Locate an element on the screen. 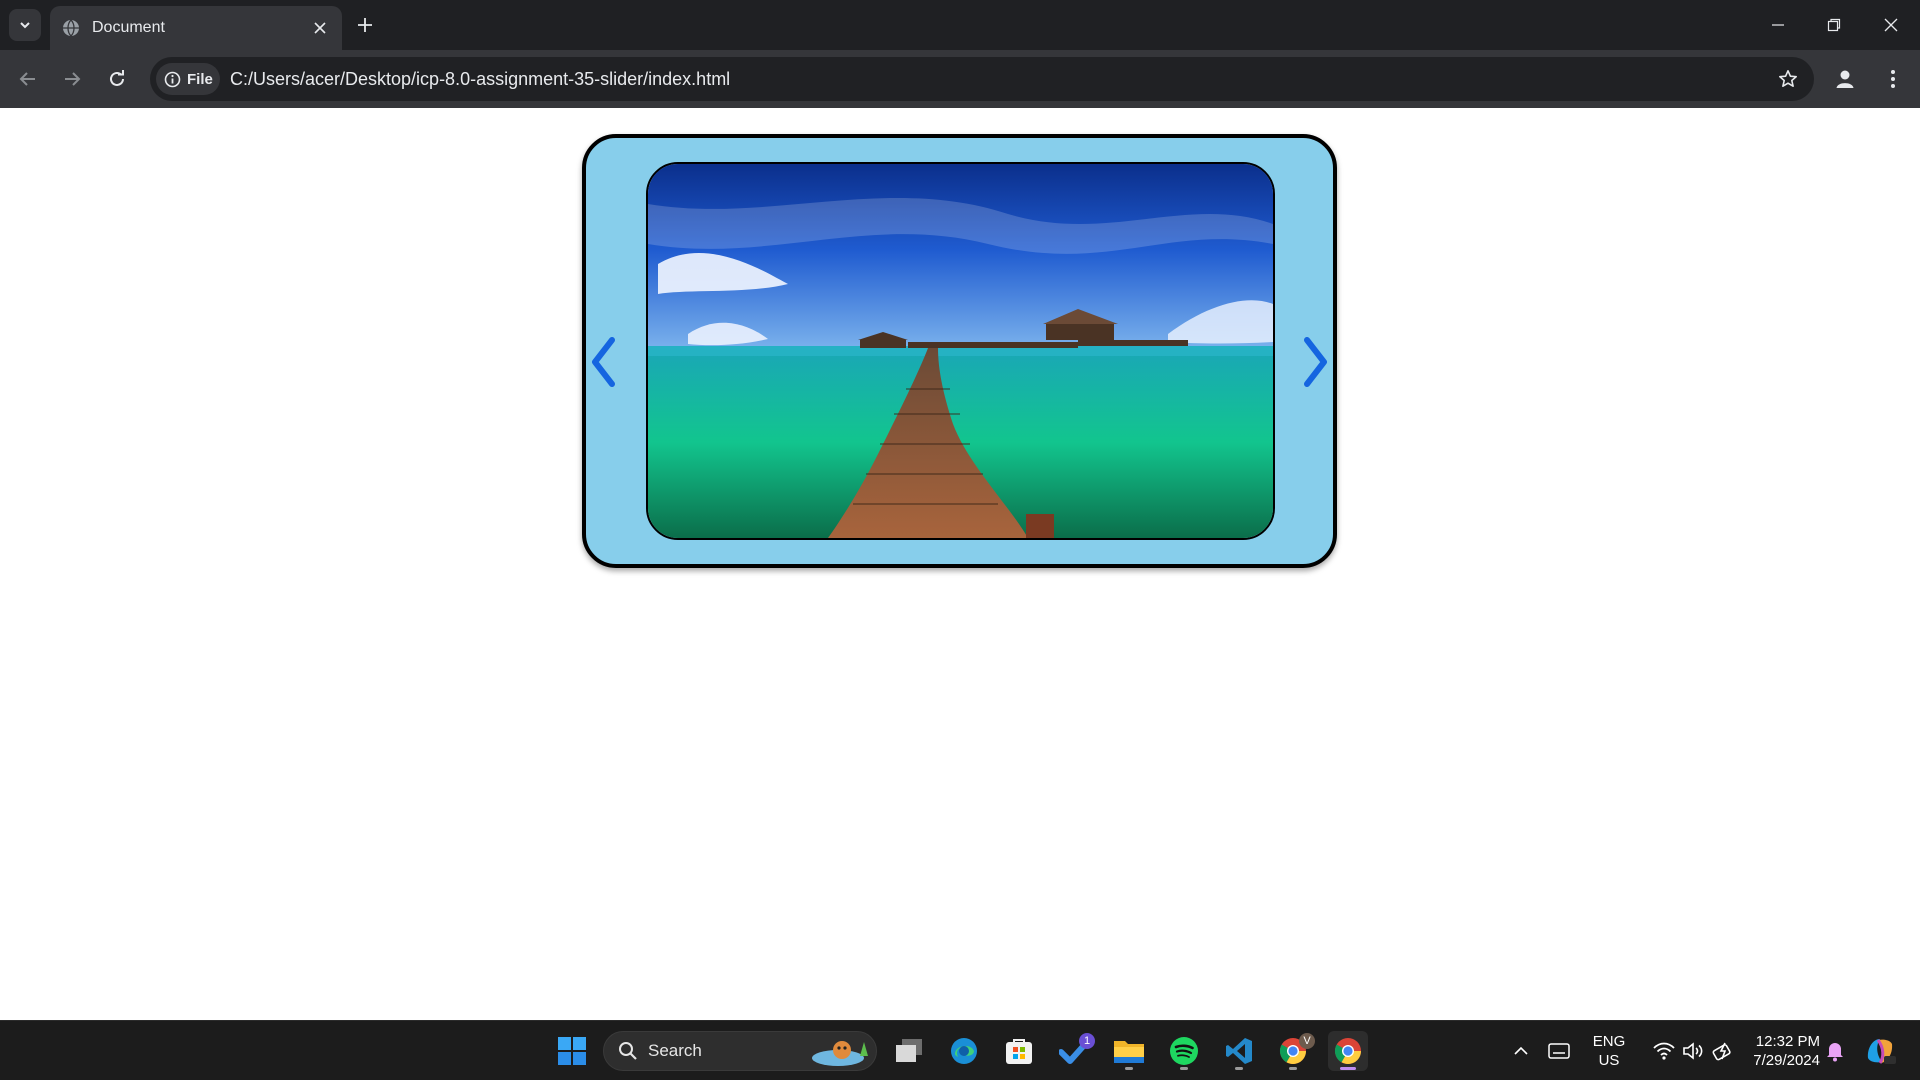  task-view-icon is located at coordinates (909, 1050).